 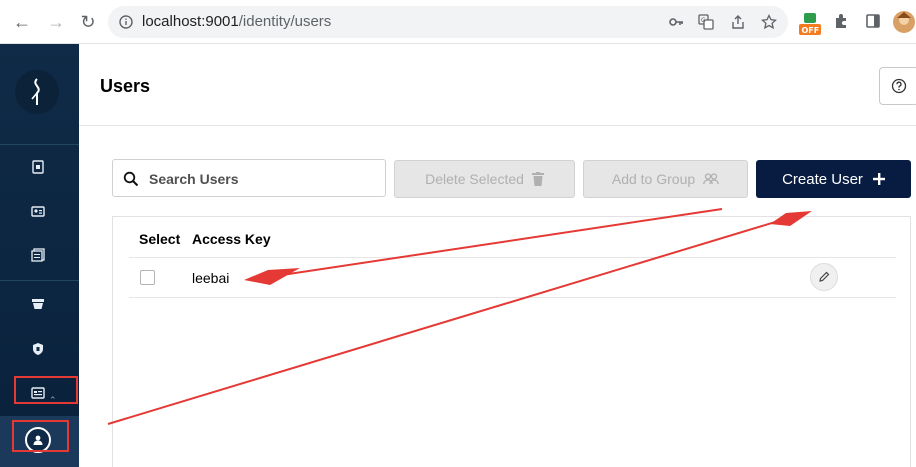 I want to click on search-input, so click(x=259, y=179).